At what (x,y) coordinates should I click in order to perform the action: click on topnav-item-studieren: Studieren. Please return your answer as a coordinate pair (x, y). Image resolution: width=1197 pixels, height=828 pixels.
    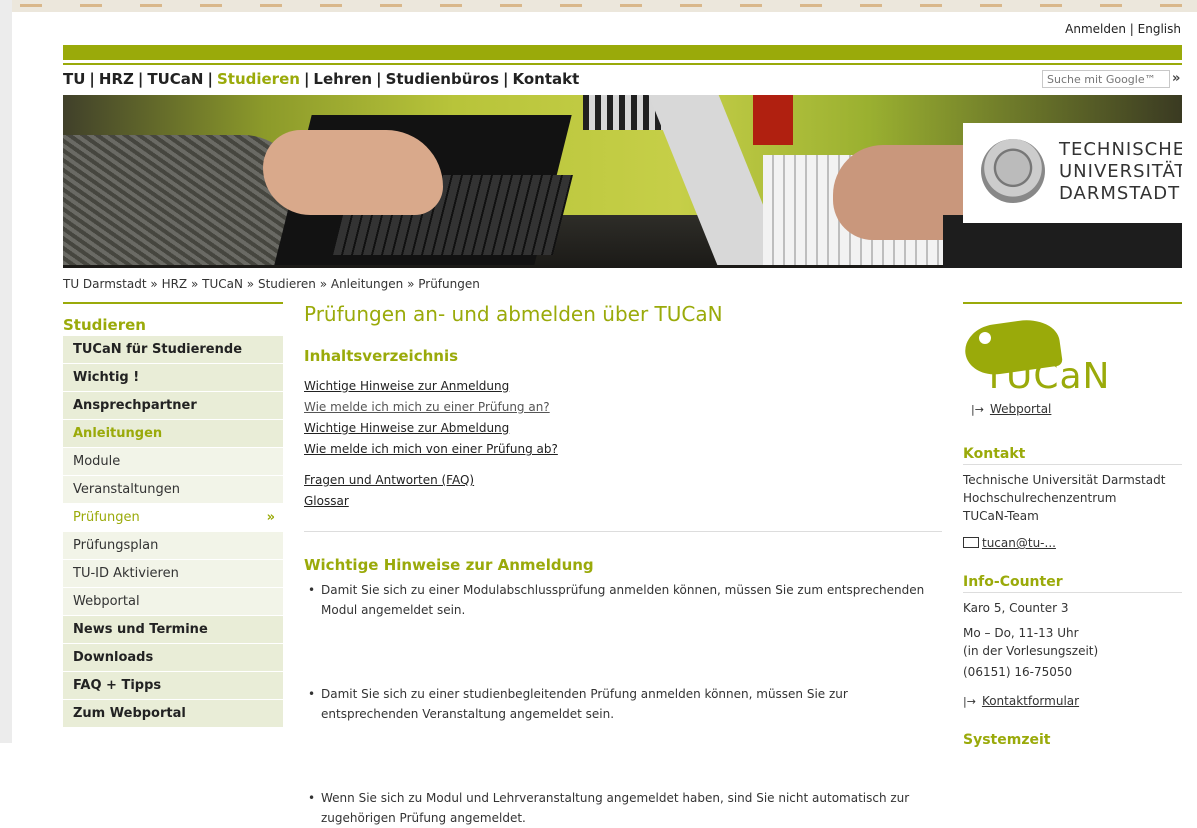
    Looking at the image, I should click on (258, 79).